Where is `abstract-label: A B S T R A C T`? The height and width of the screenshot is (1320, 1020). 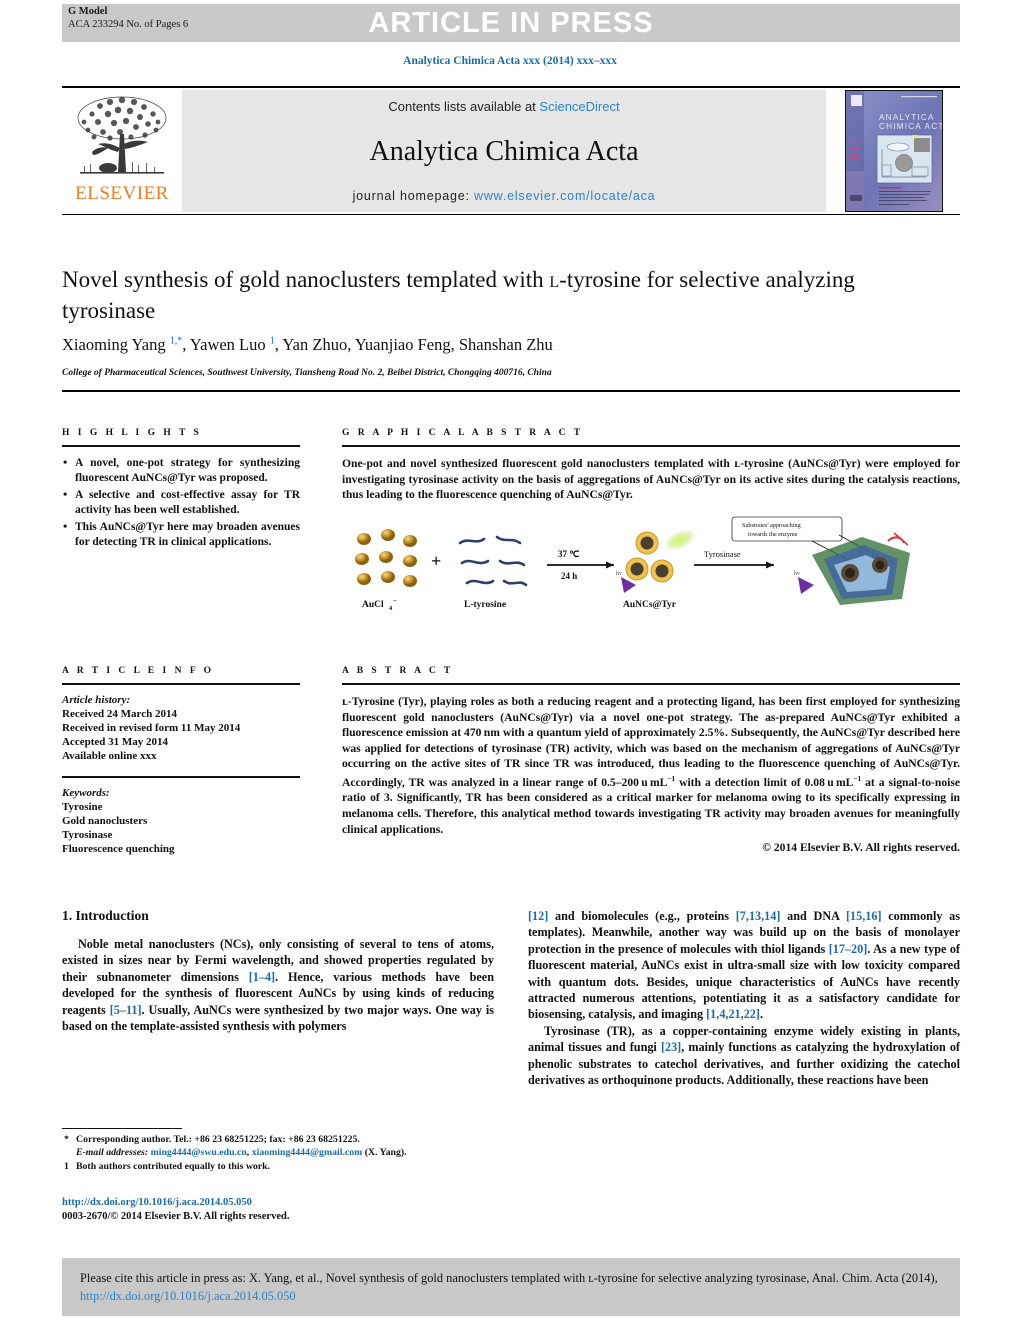 abstract-label: A B S T R A C T is located at coordinates (398, 671).